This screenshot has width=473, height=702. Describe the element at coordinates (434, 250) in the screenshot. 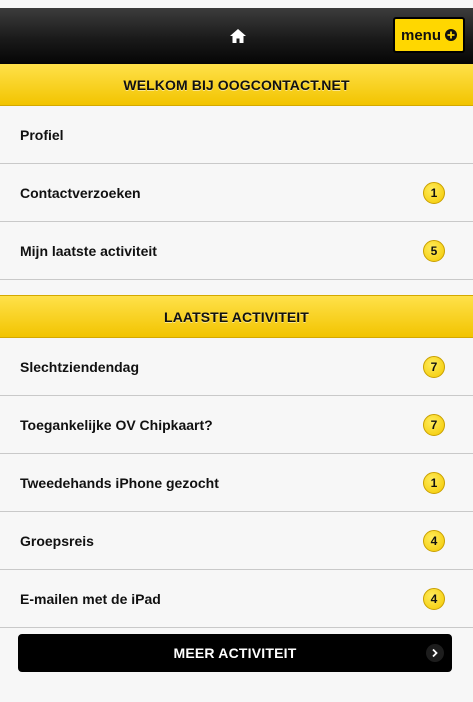

I see `count-badge: 5` at that location.